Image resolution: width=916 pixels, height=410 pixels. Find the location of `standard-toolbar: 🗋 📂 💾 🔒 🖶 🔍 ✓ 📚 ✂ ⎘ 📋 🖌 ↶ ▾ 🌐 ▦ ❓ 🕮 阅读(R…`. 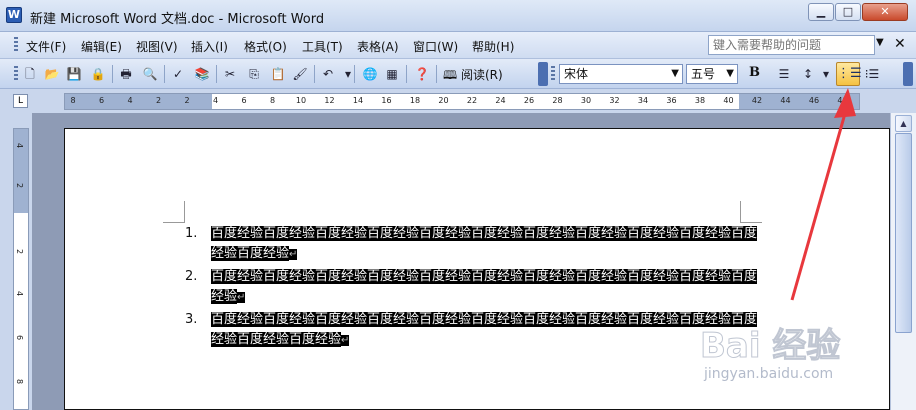

standard-toolbar: 🗋 📂 💾 🔒 🖶 🔍 ✓ 📚 ✂ ⎘ 📋 🖌 ↶ ▾ 🌐 ▦ ❓ 🕮 阅读(R… is located at coordinates (458, 74).